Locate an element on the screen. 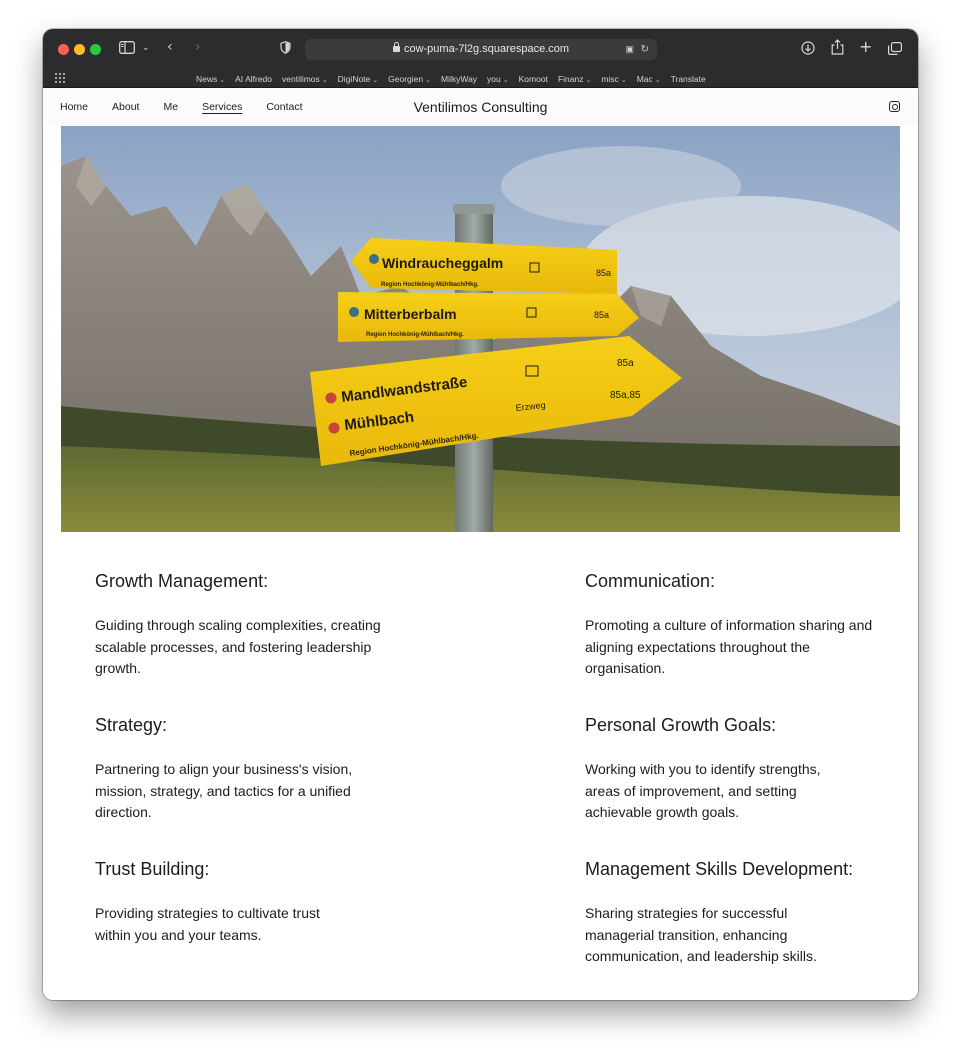  bookmark-you: you ⌄ is located at coordinates (498, 79).